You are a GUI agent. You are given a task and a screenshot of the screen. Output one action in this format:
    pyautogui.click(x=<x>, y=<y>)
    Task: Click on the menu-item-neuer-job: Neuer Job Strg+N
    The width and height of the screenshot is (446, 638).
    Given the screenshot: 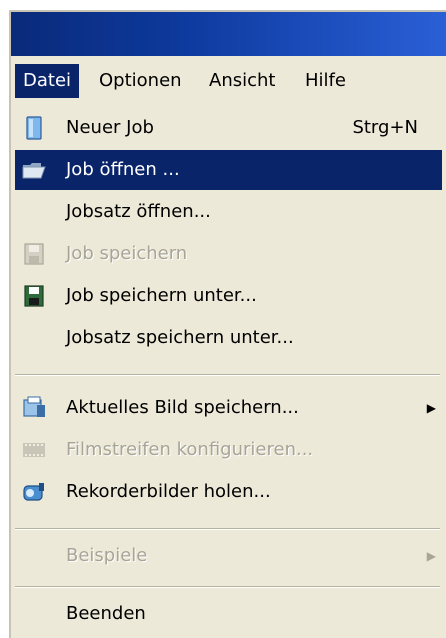 What is the action you would take?
    pyautogui.click(x=228, y=128)
    